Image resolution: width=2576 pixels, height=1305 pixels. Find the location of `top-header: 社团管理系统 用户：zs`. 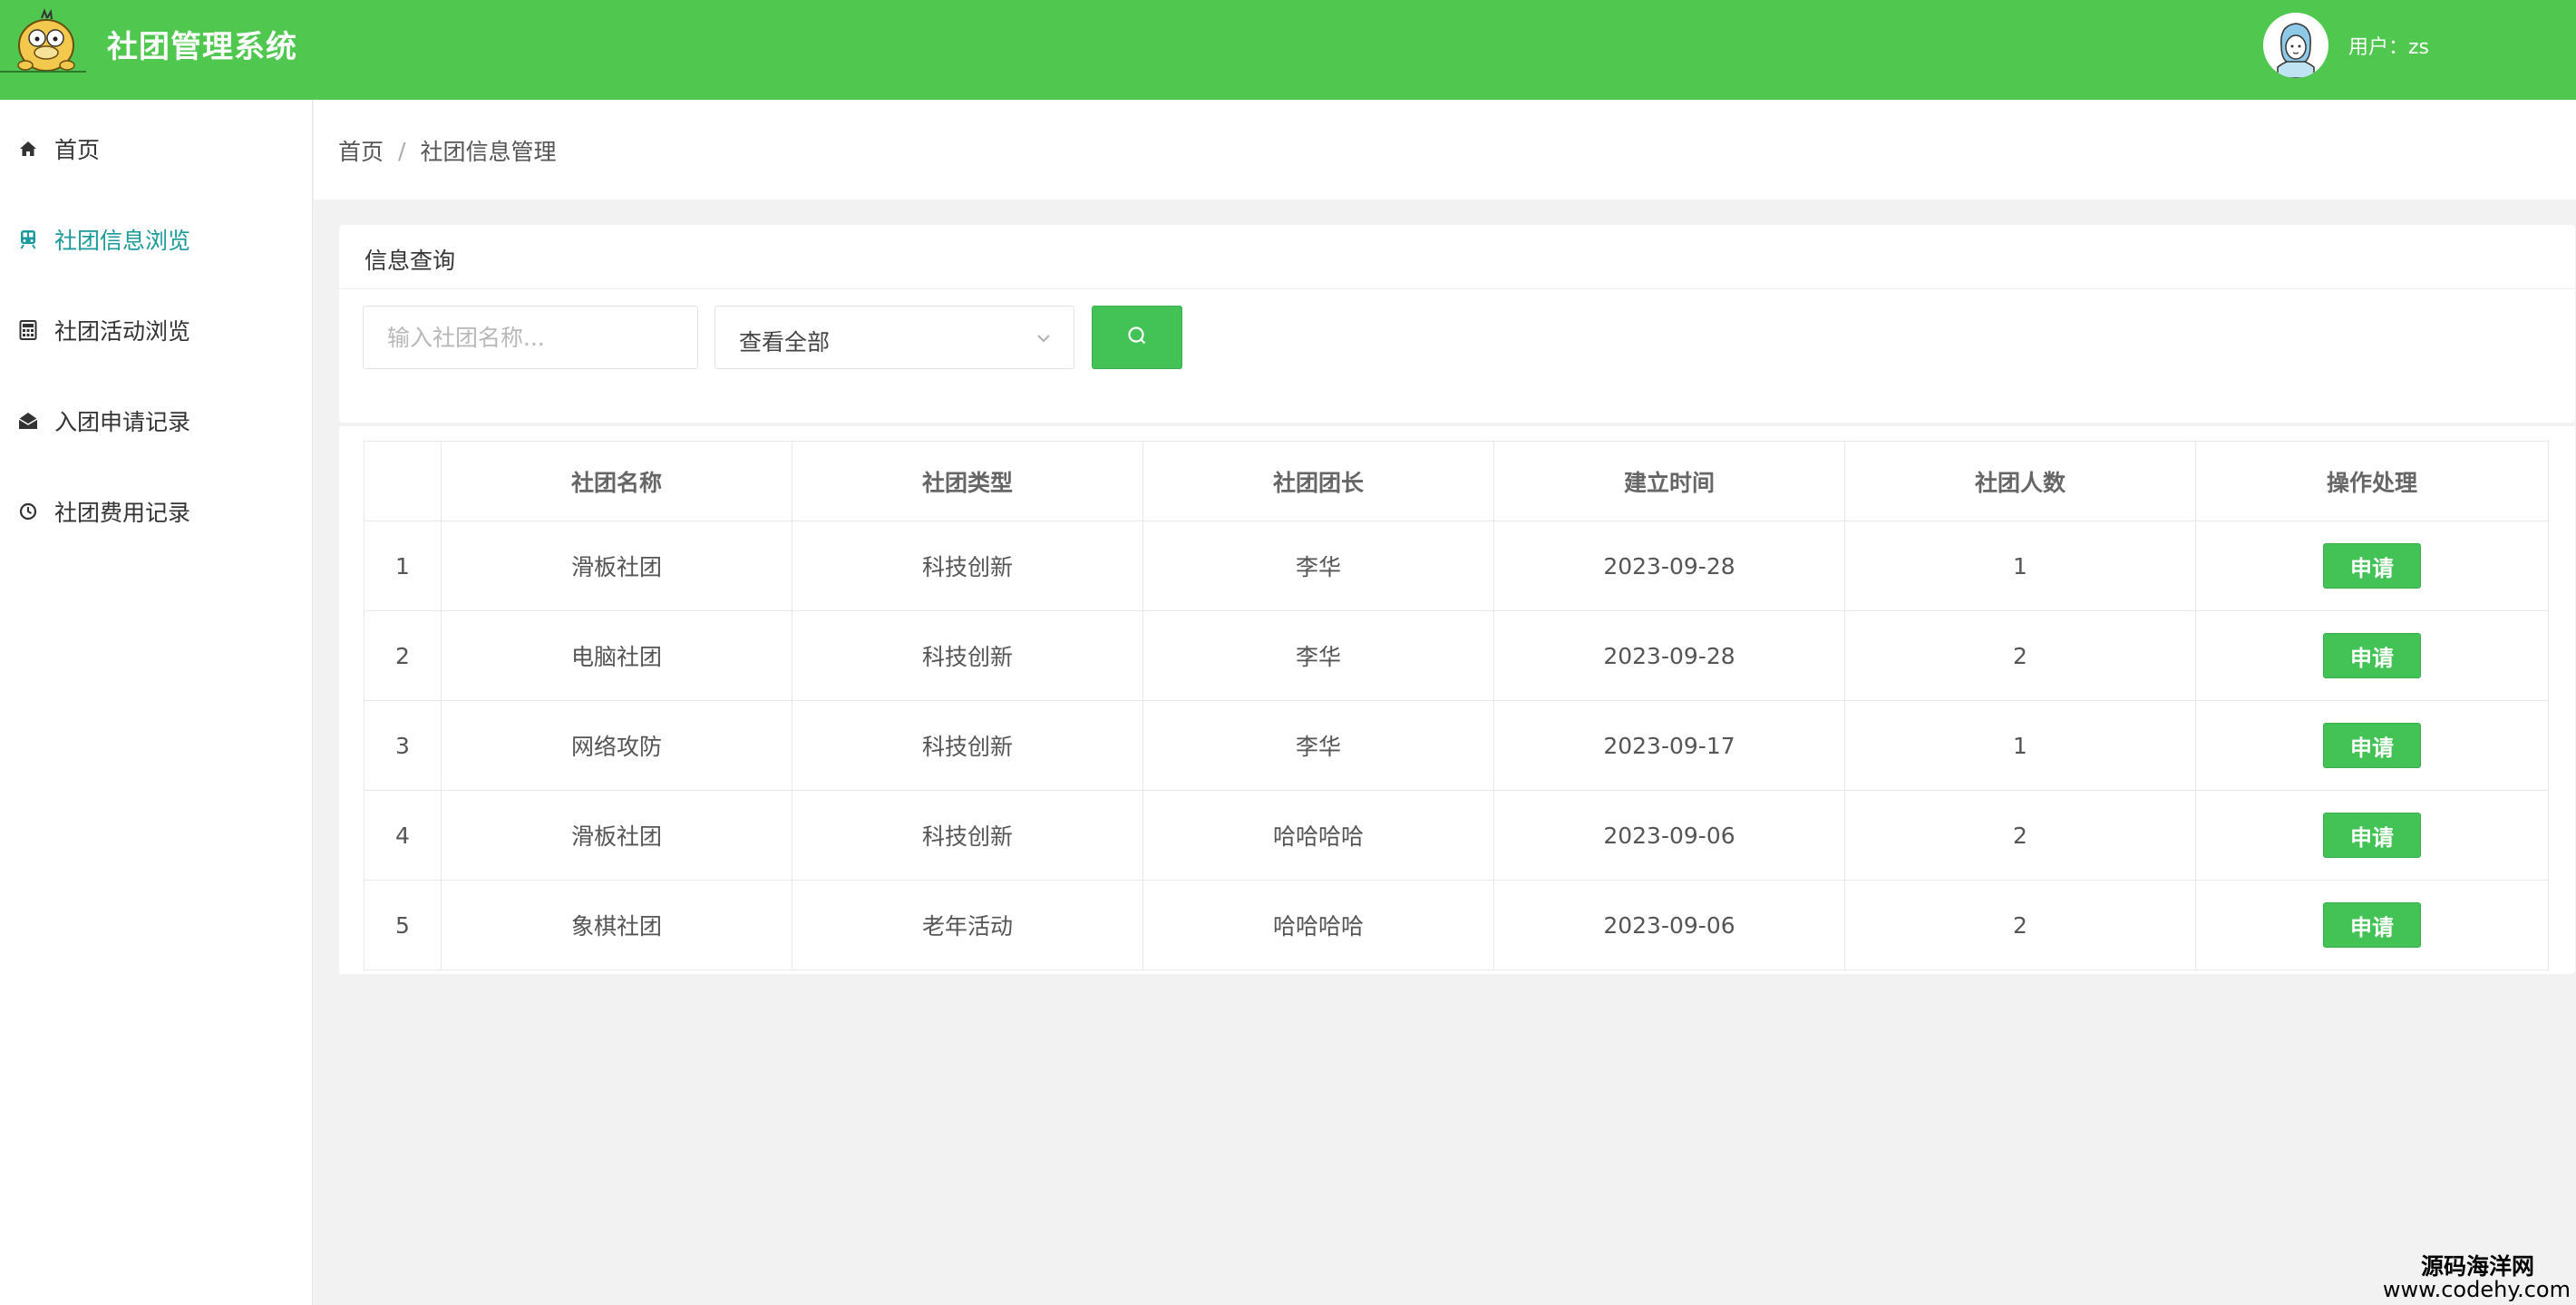

top-header: 社团管理系统 用户：zs is located at coordinates (1288, 50).